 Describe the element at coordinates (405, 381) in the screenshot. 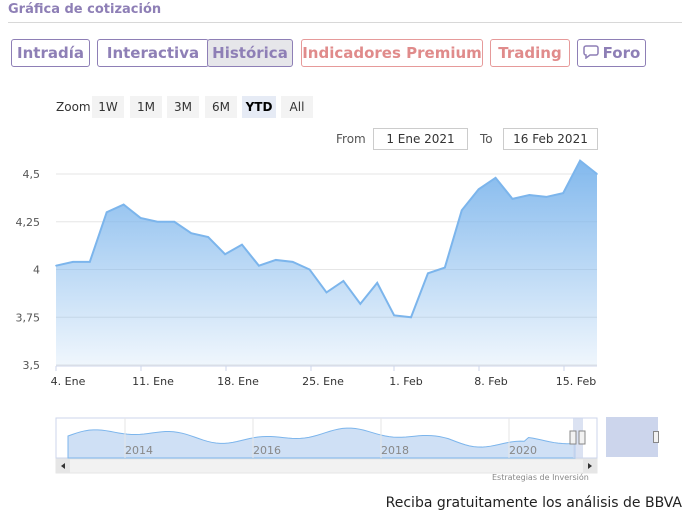

I see `x-tick-label: 1. Feb` at that location.